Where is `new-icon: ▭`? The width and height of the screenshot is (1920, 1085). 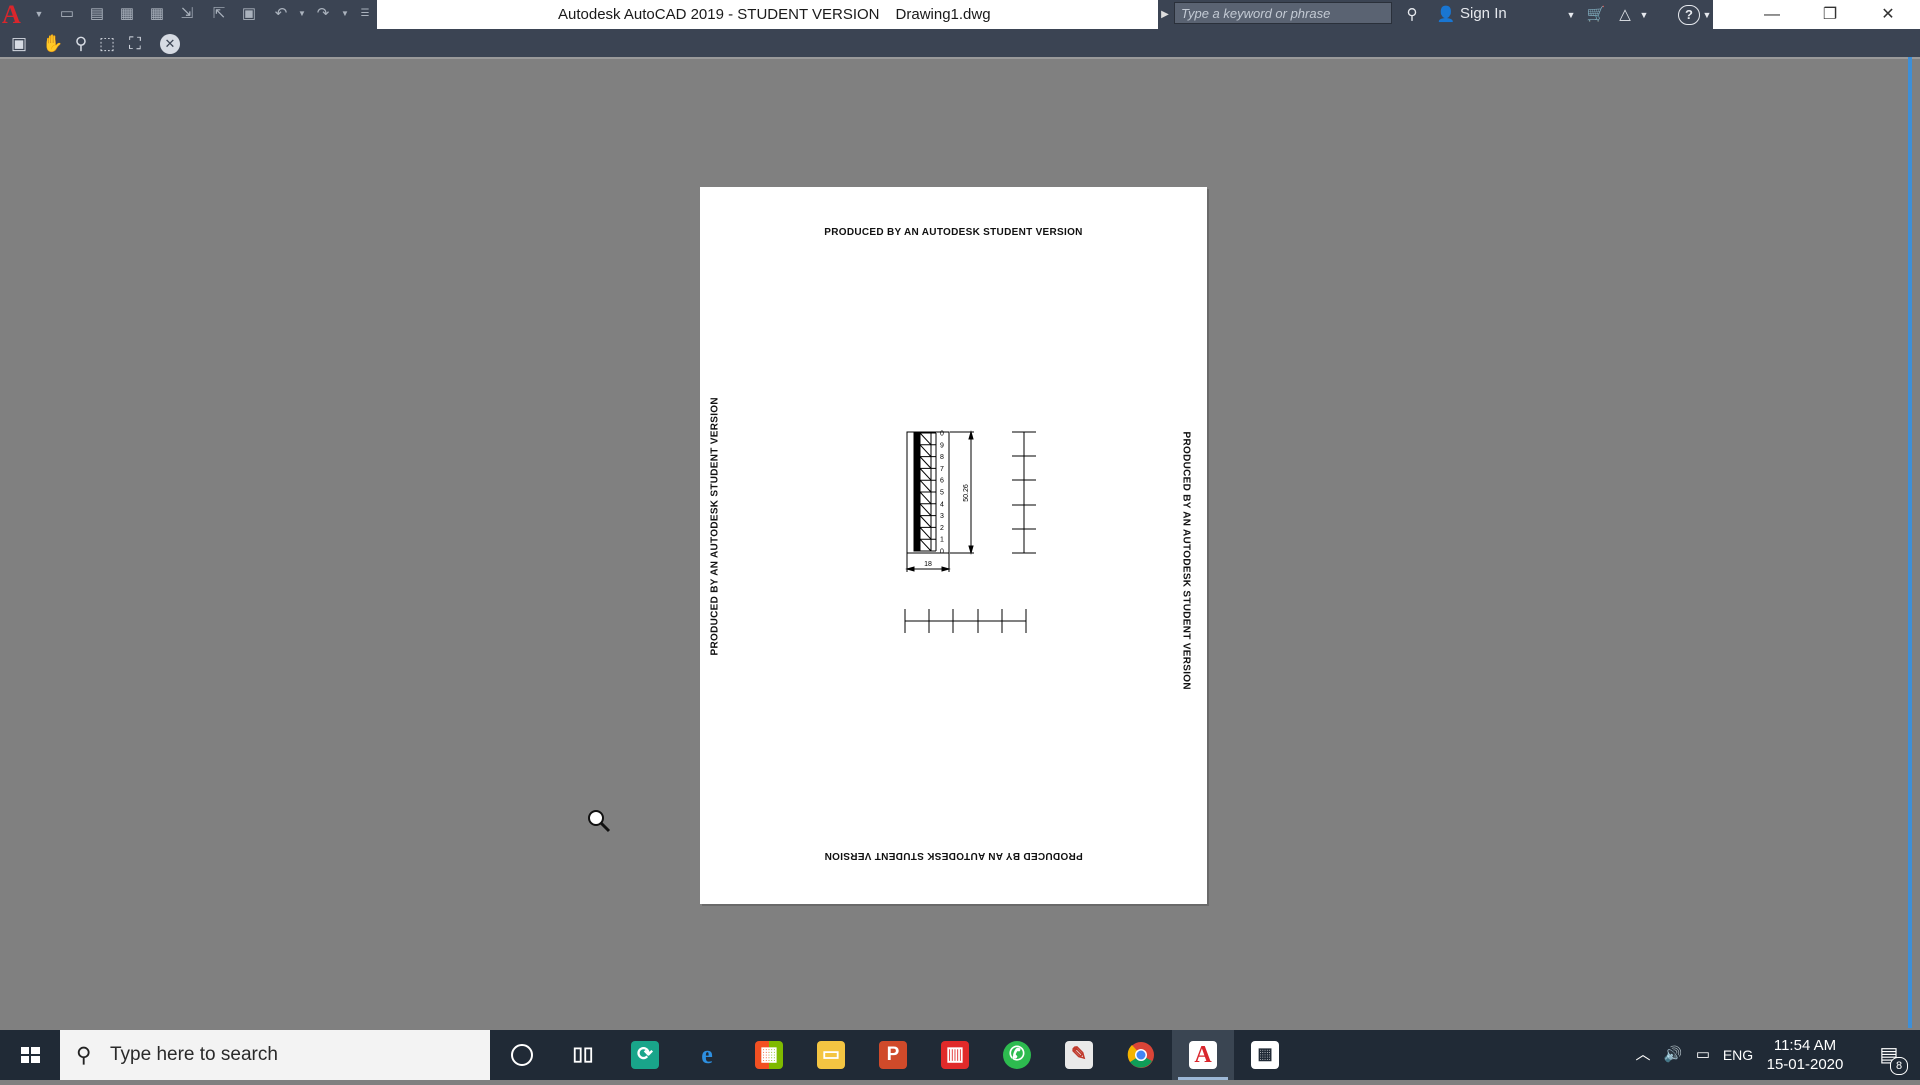
new-icon: ▭ is located at coordinates (67, 14).